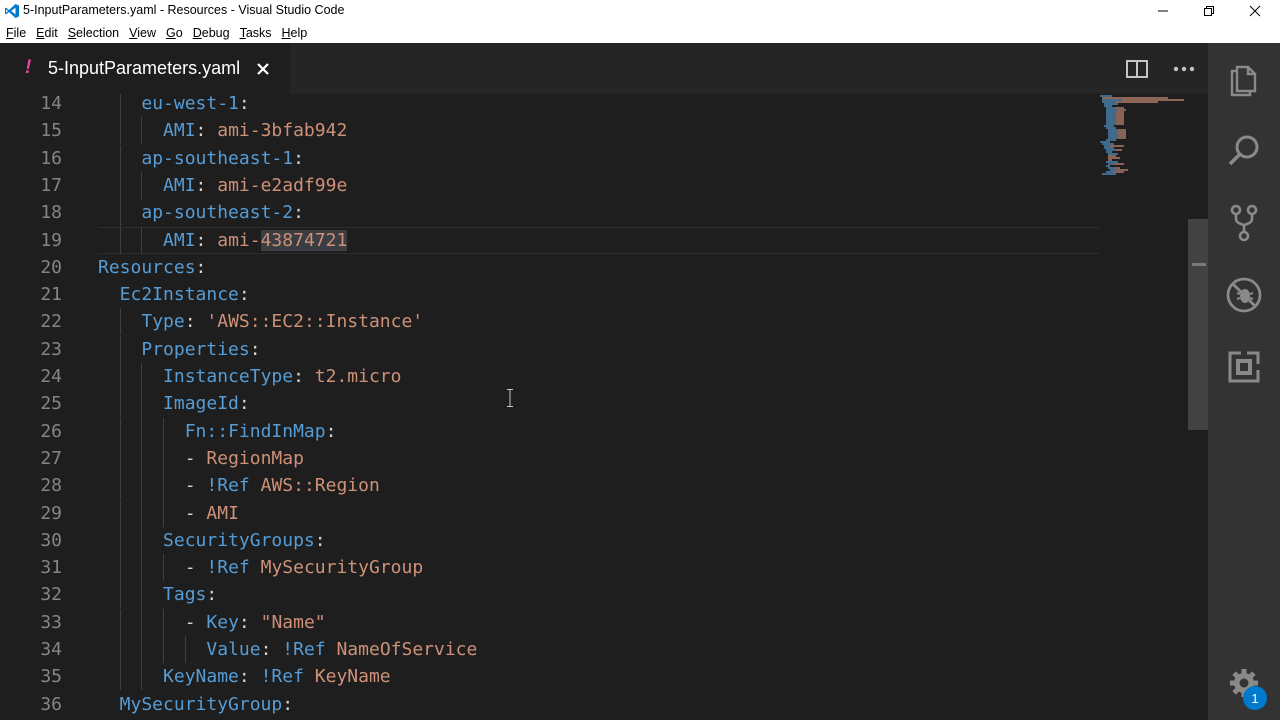 Image resolution: width=1280 pixels, height=720 pixels. Describe the element at coordinates (47, 33) in the screenshot. I see `menu-edit: Edit` at that location.